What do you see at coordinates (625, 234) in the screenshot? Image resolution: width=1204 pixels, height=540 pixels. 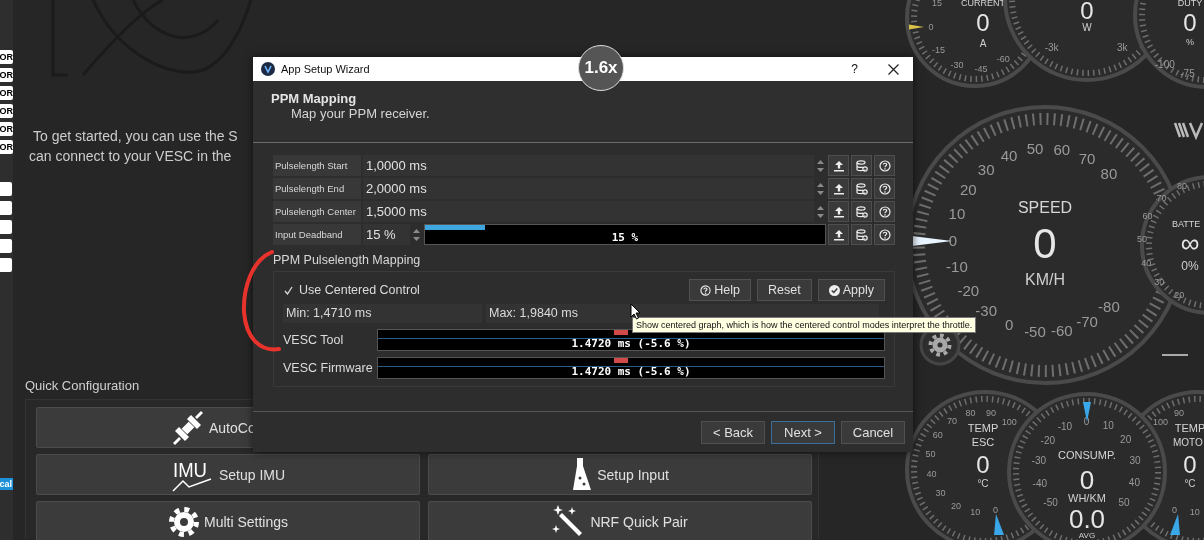 I see `deadband-bar: 15 %` at bounding box center [625, 234].